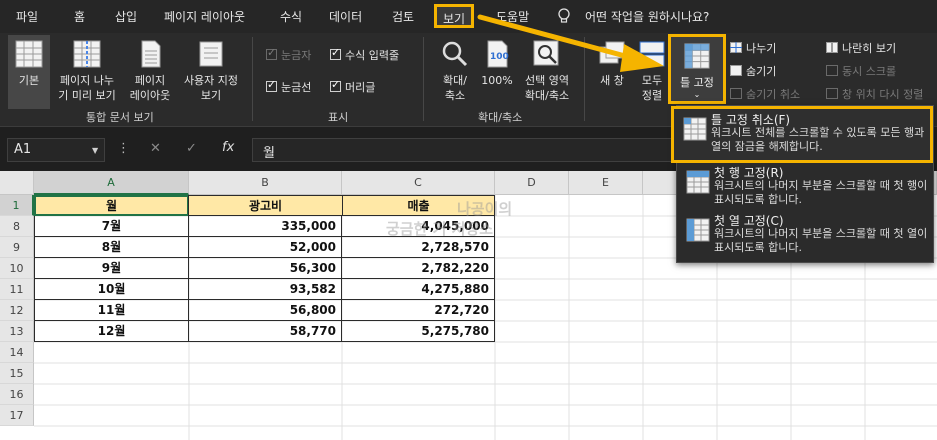 This screenshot has width=937, height=440. What do you see at coordinates (95, 150) in the screenshot?
I see `name-box-dropdown-icon: ▼` at bounding box center [95, 150].